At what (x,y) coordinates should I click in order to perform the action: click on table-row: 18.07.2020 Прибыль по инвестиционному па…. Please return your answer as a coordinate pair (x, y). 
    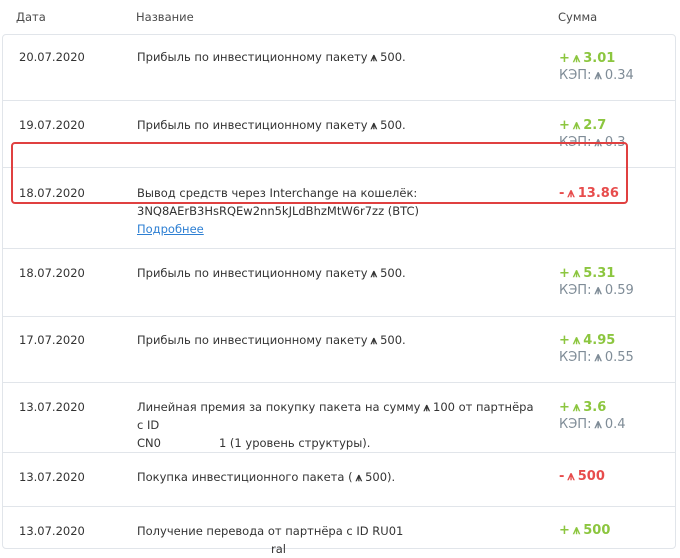
    Looking at the image, I should click on (339, 282).